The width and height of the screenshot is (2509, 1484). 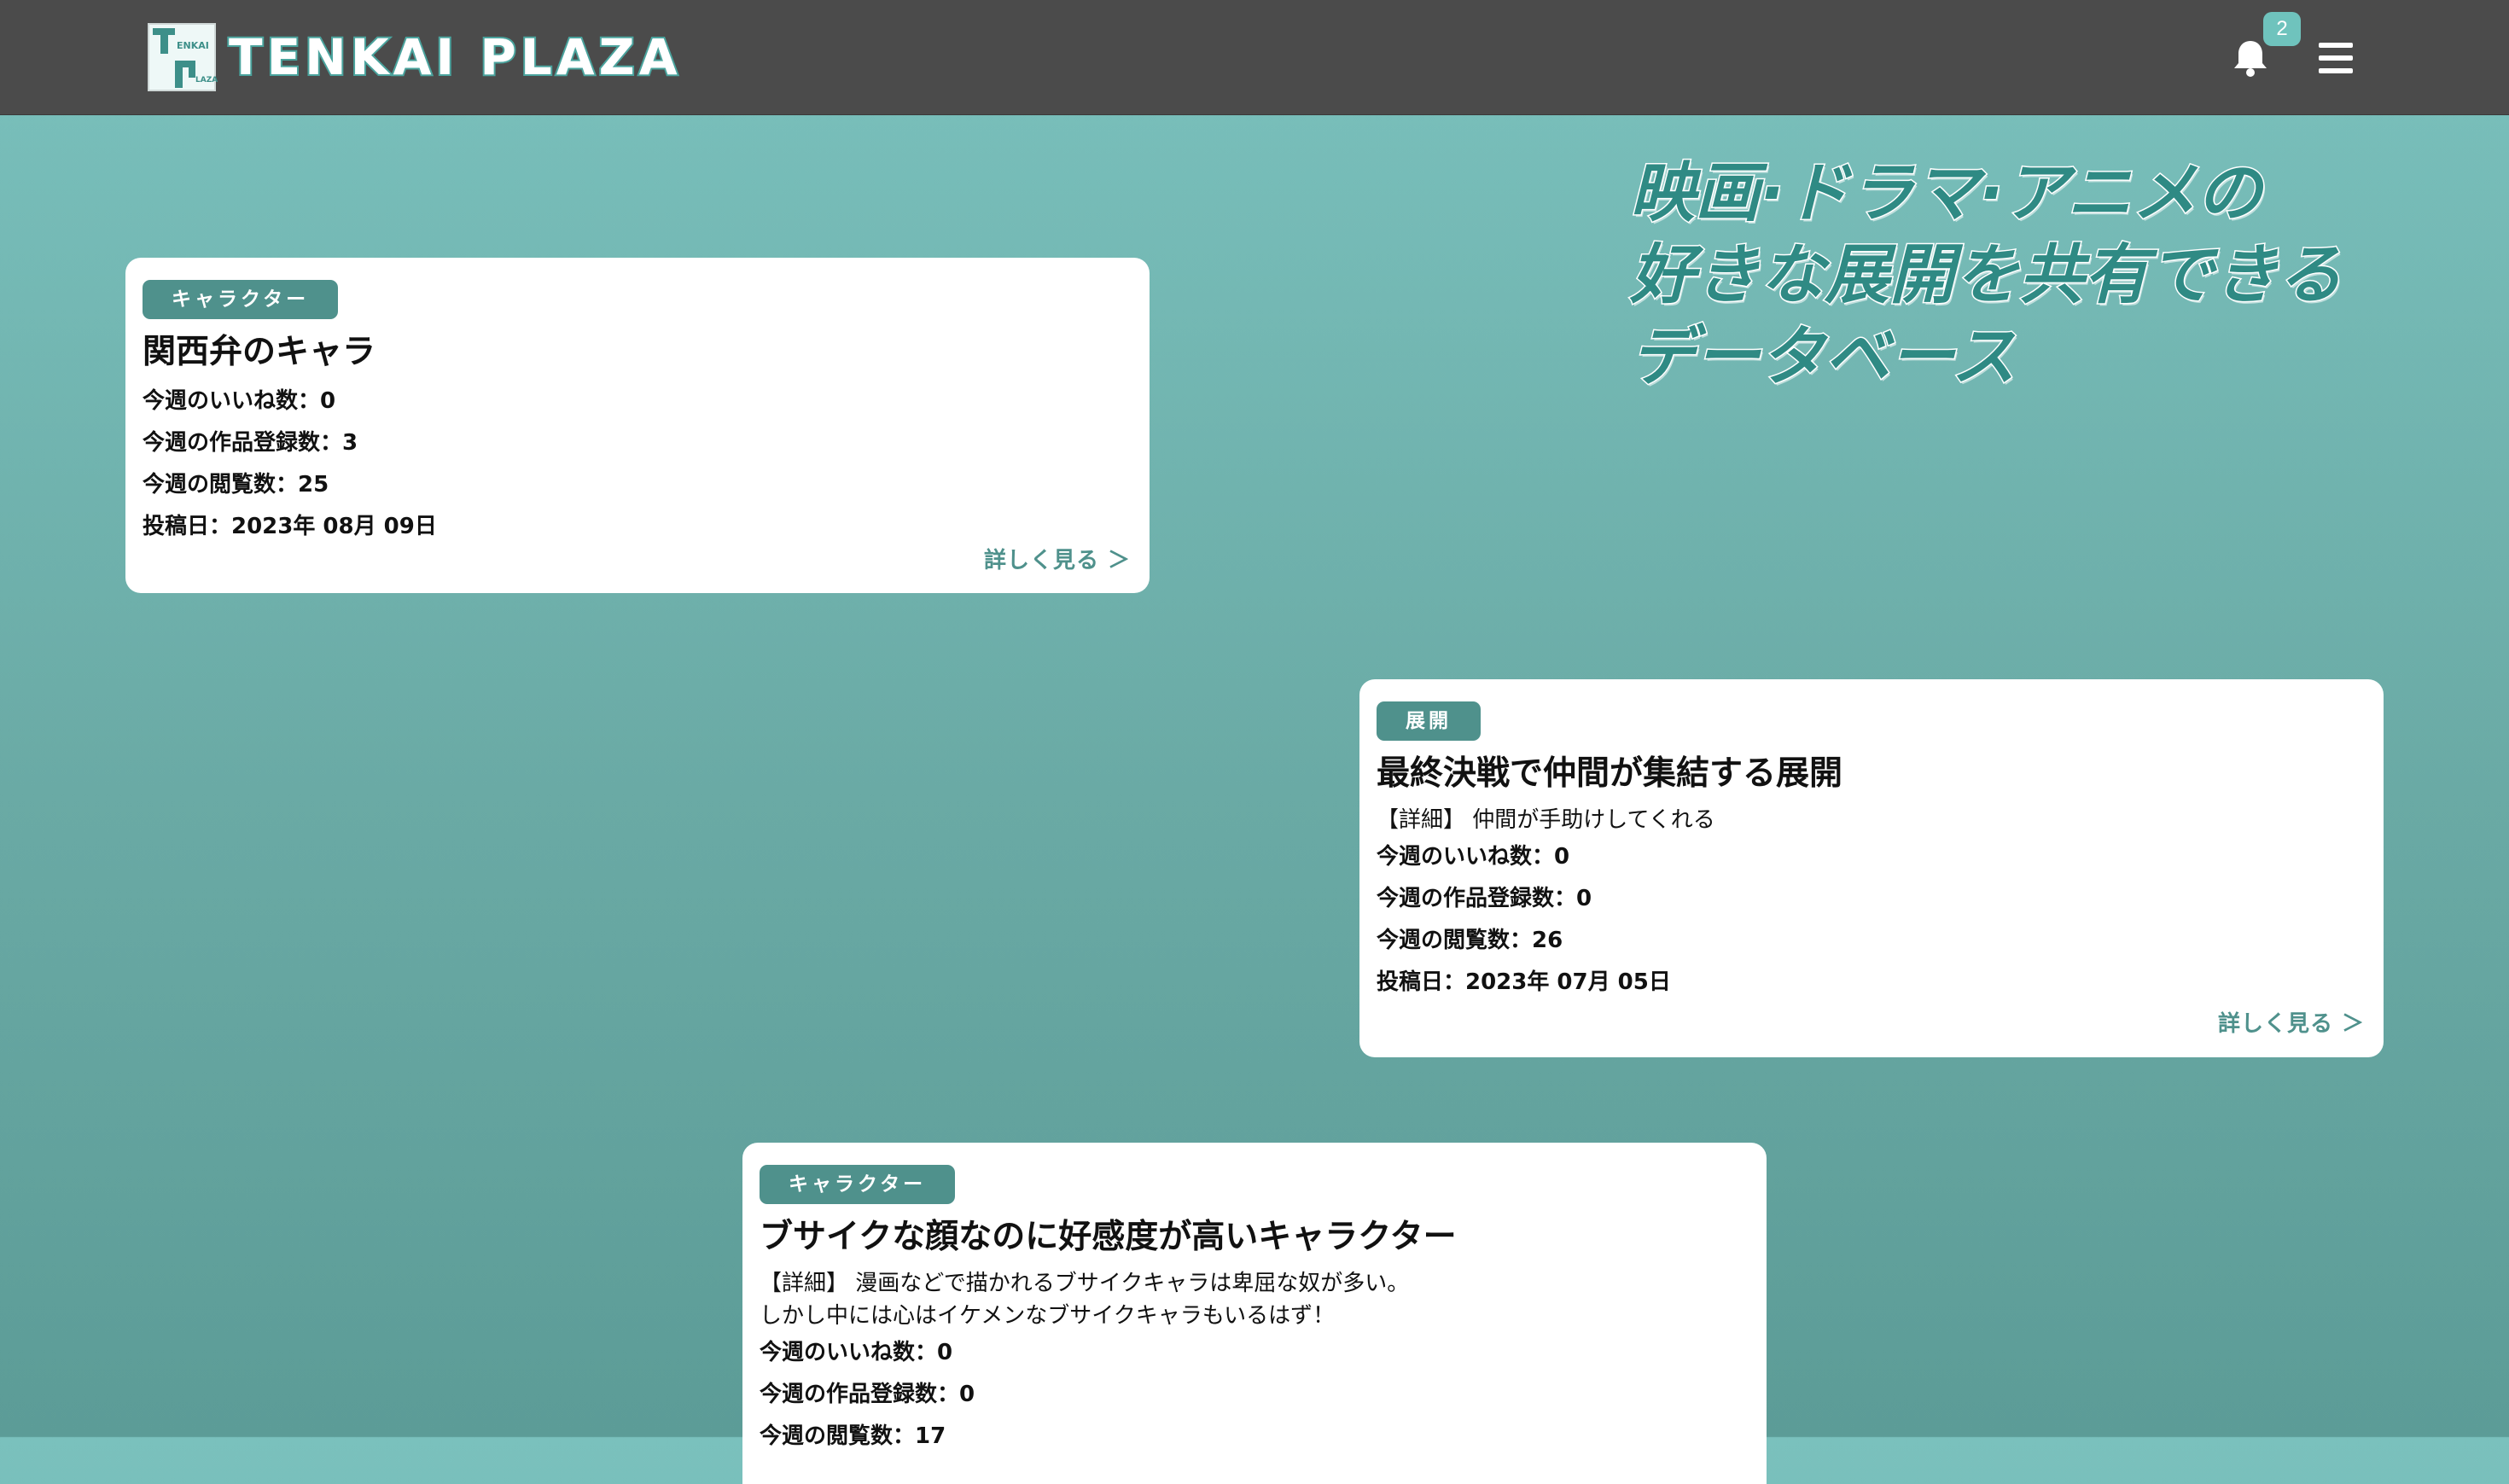 I want to click on hero-line: データベース, so click(x=1823, y=356).